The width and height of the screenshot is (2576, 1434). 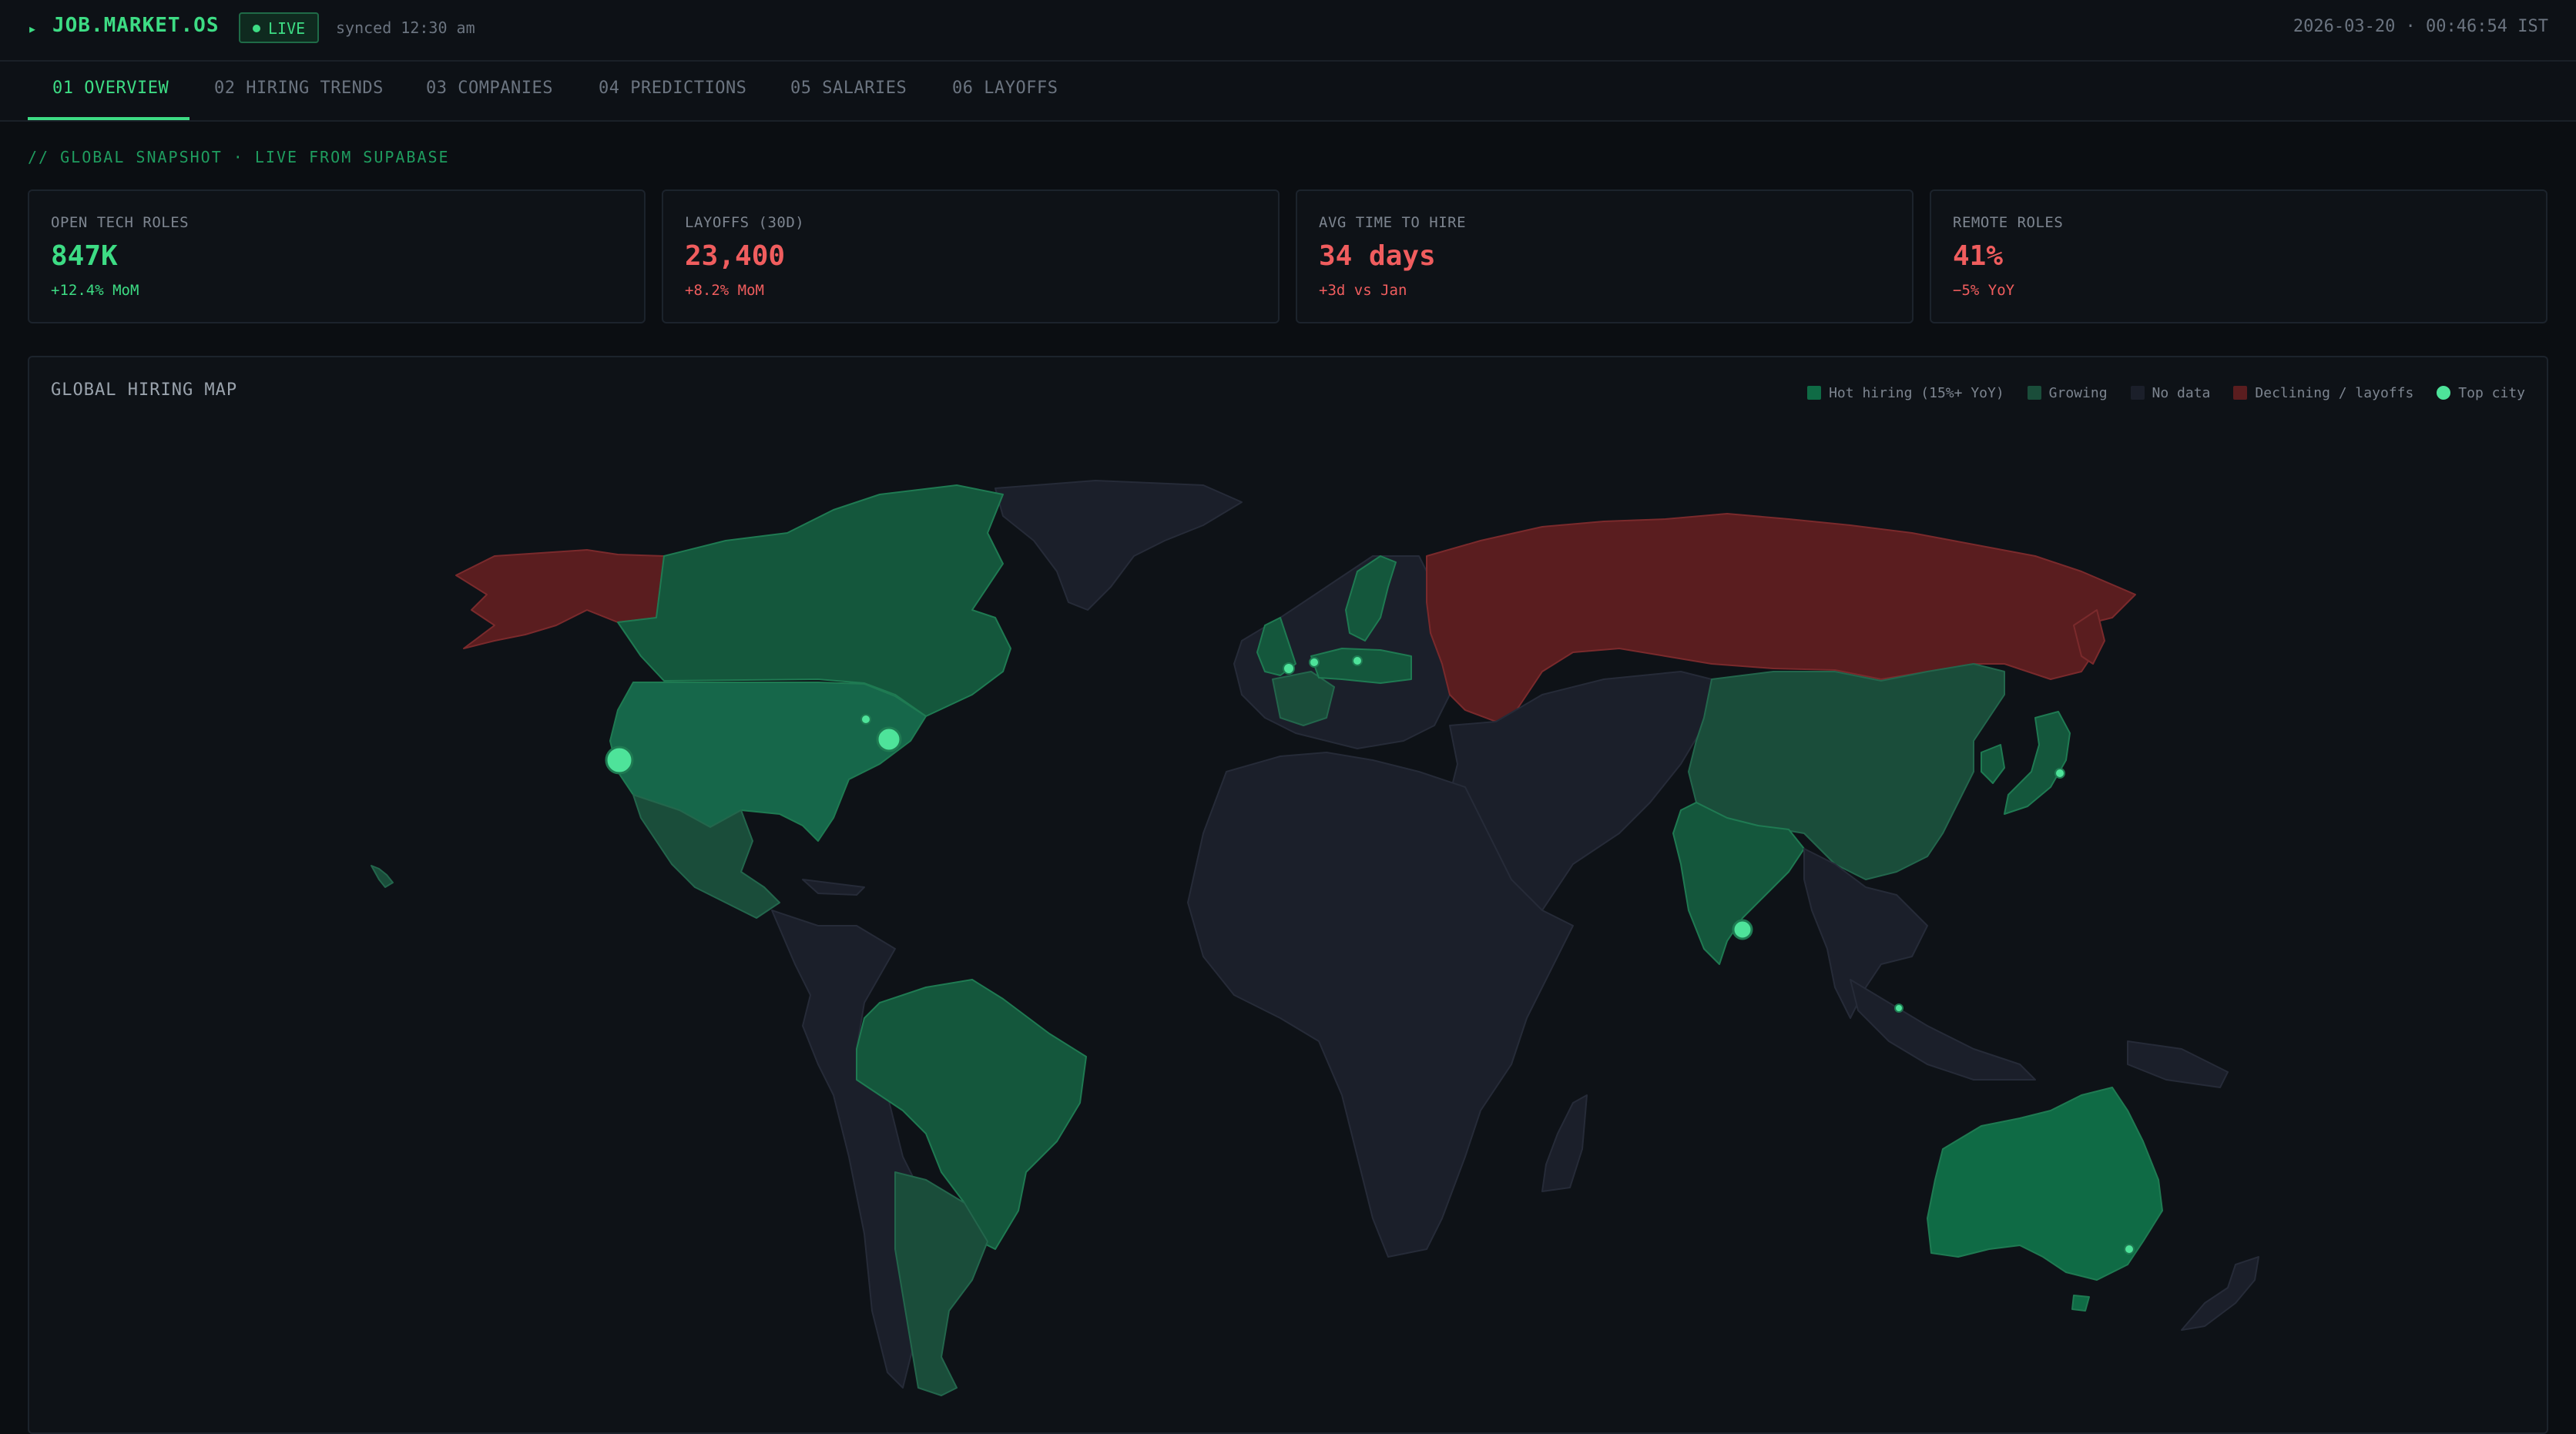 I want to click on tab-overview: 01 OVERVIEW, so click(x=110, y=88).